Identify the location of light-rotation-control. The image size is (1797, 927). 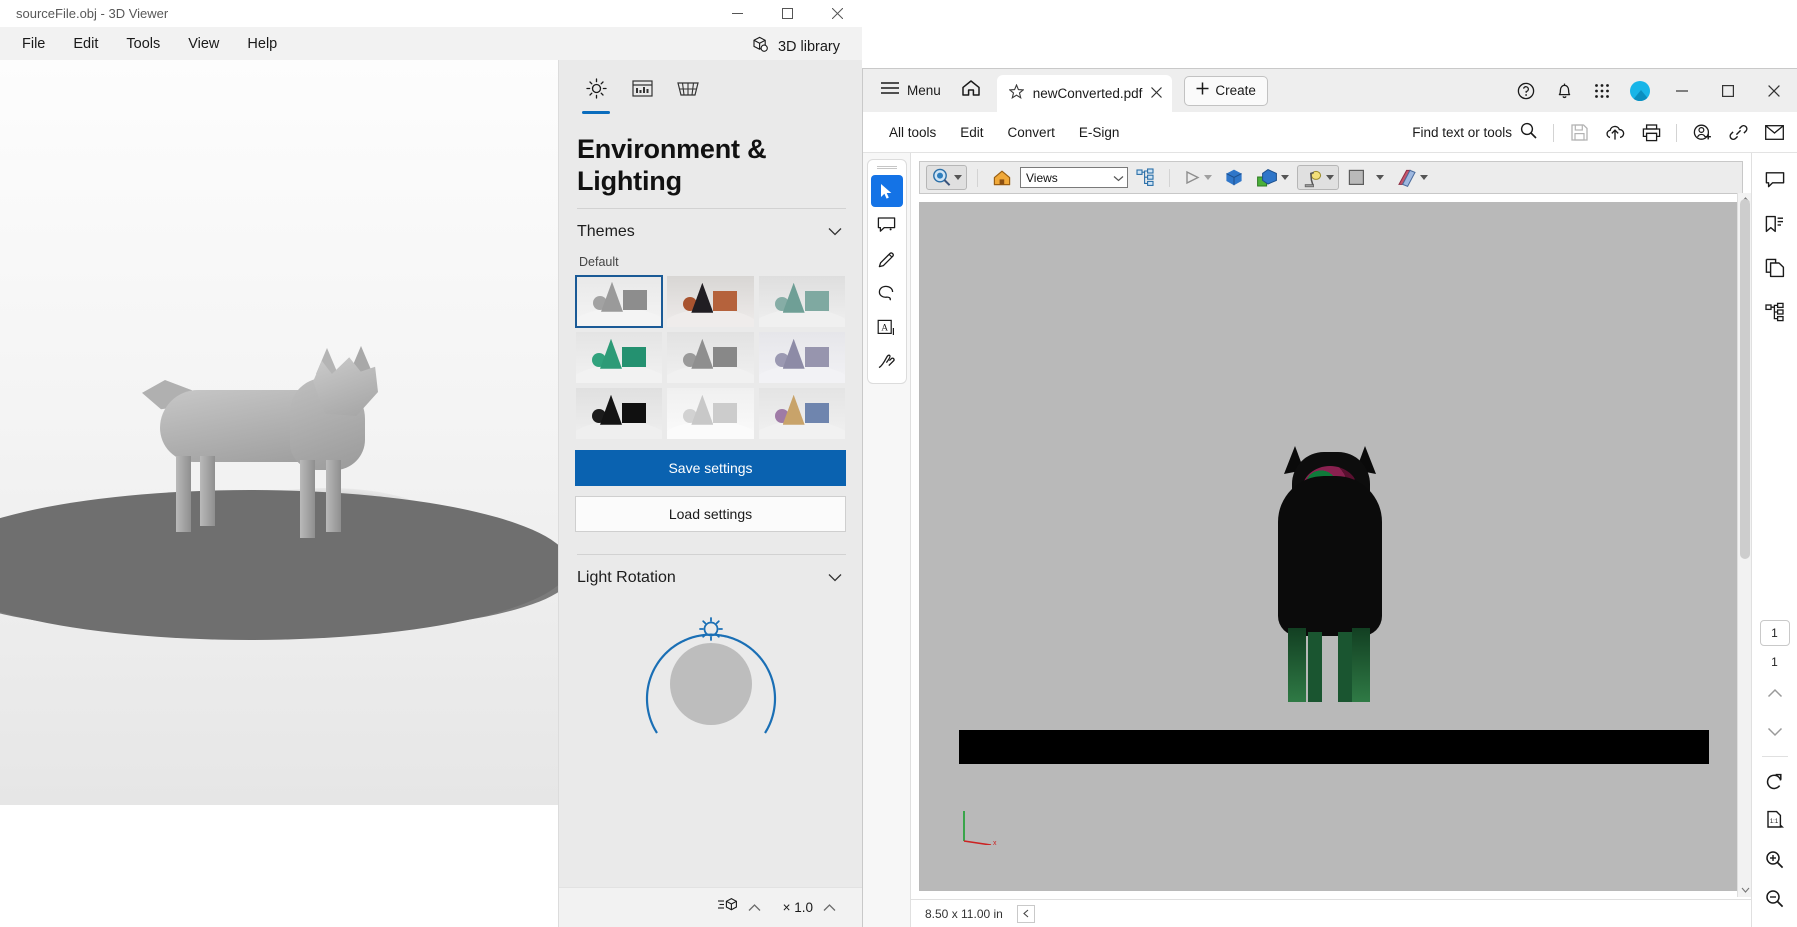
(710, 684).